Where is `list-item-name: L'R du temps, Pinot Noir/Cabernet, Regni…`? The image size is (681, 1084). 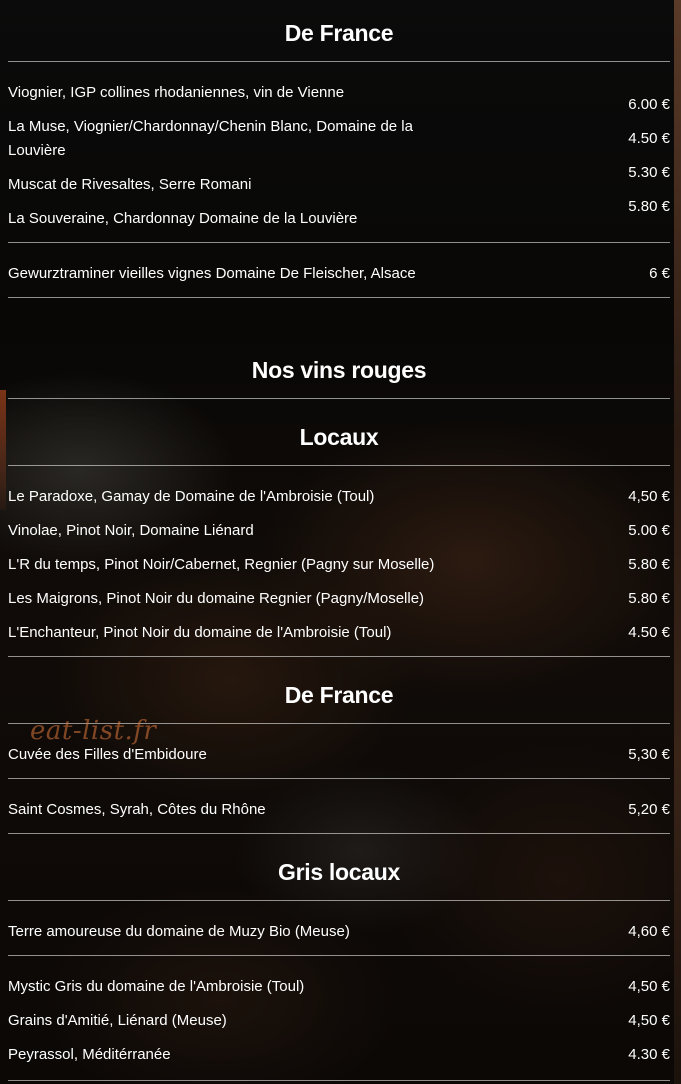 list-item-name: L'R du temps, Pinot Noir/Cabernet, Regni… is located at coordinates (221, 564).